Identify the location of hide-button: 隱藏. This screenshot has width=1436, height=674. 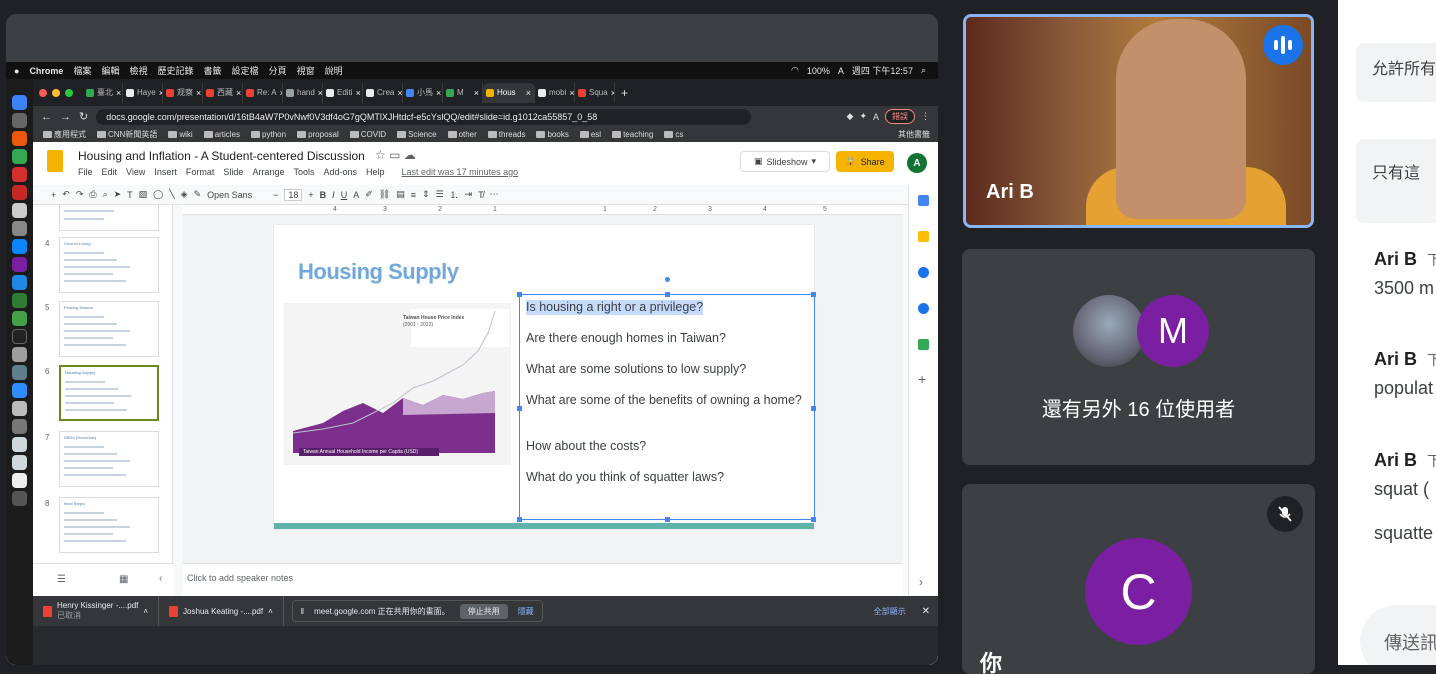
(526, 611).